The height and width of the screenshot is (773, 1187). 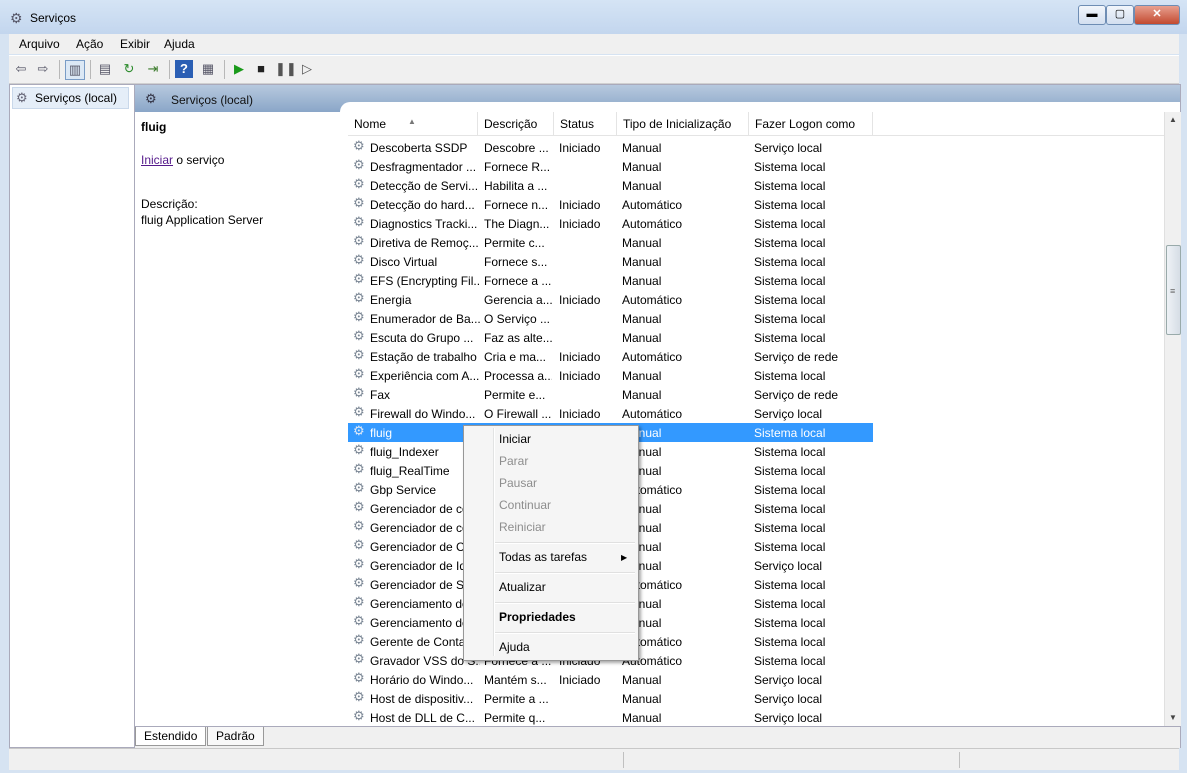 I want to click on tree-item-services-local: ⚙ Serviços (local), so click(x=70, y=98).